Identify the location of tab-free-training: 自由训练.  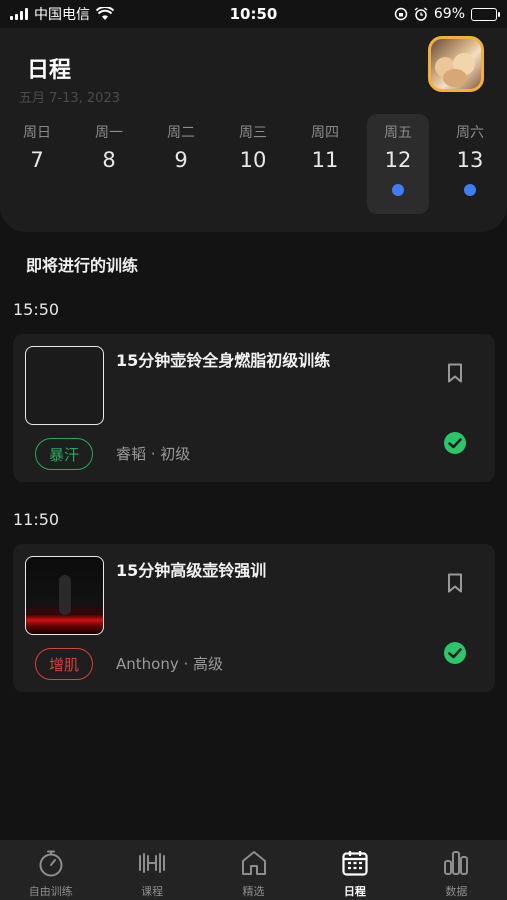
(50, 870).